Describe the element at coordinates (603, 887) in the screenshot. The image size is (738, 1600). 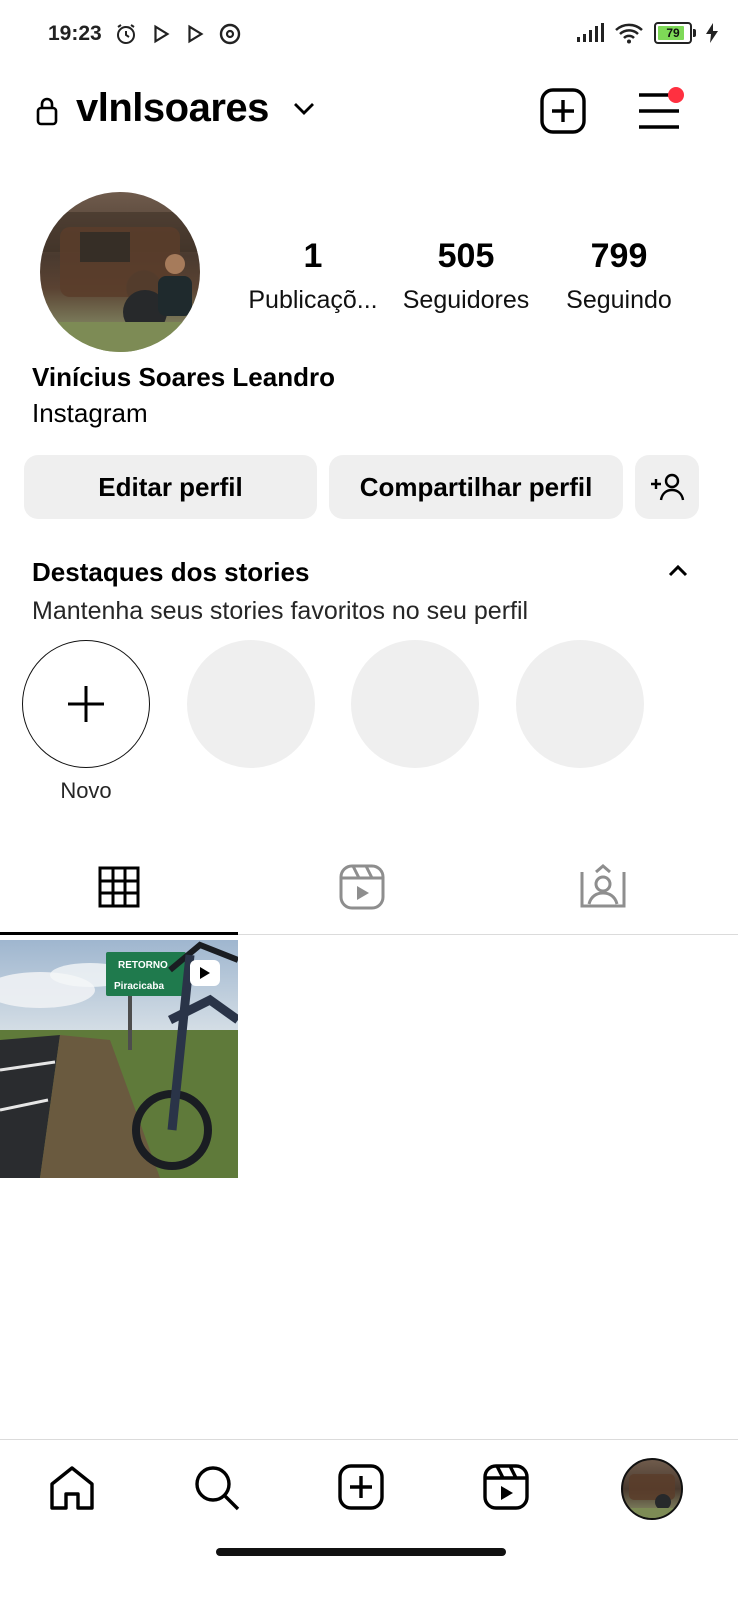
I see `tagged-icon` at that location.